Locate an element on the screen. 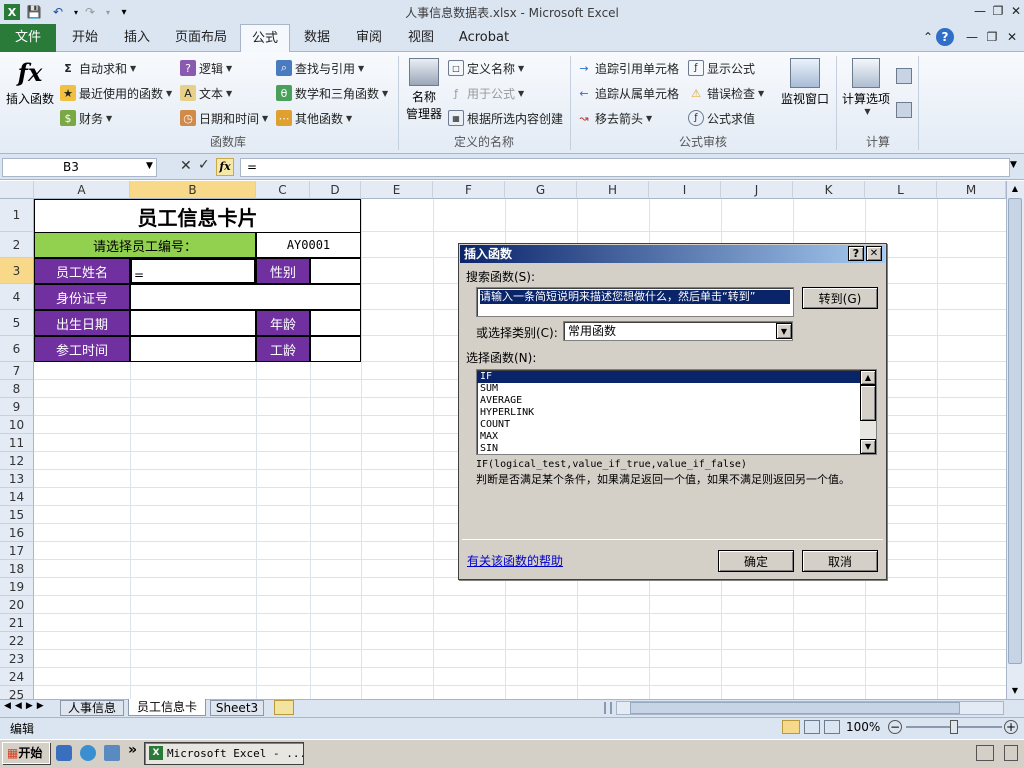 The height and width of the screenshot is (768, 1024). row-header: 19 is located at coordinates (17, 587).